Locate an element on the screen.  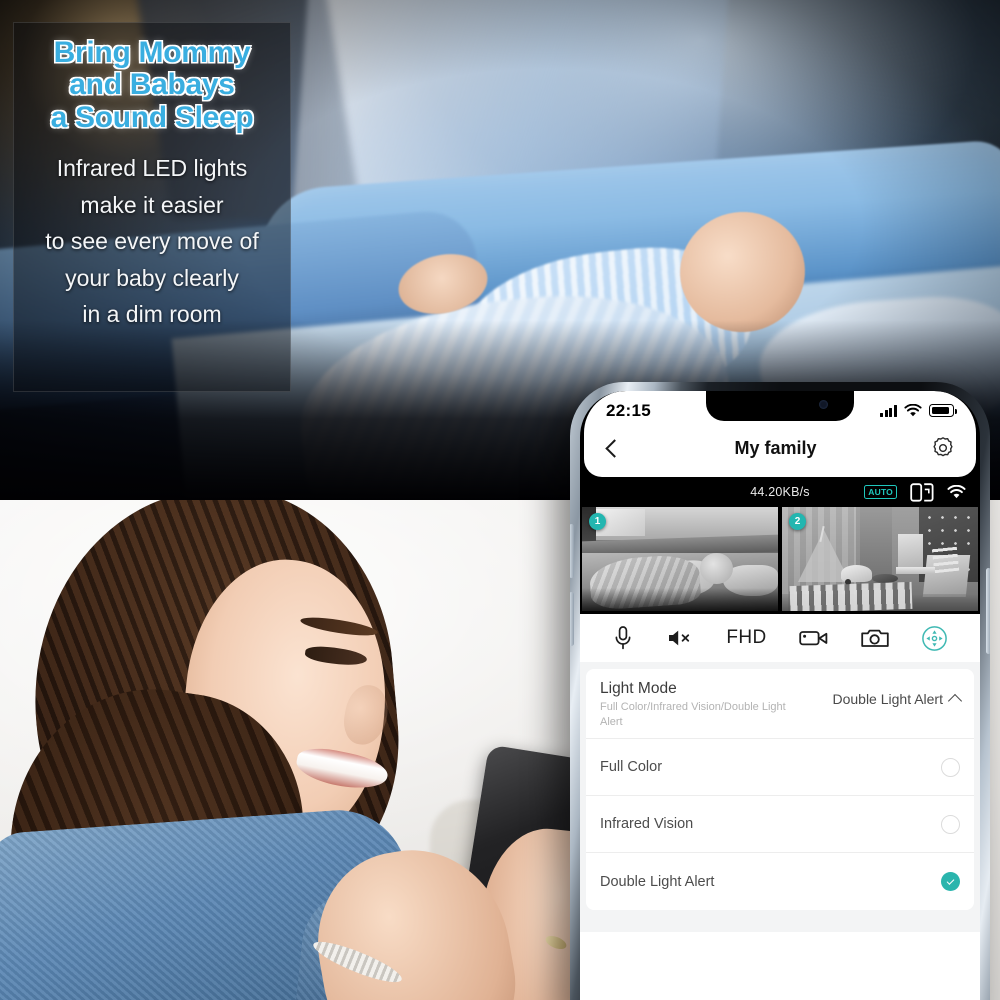
hero-subtitle-line-5: in a dim room is located at coordinates (152, 314).